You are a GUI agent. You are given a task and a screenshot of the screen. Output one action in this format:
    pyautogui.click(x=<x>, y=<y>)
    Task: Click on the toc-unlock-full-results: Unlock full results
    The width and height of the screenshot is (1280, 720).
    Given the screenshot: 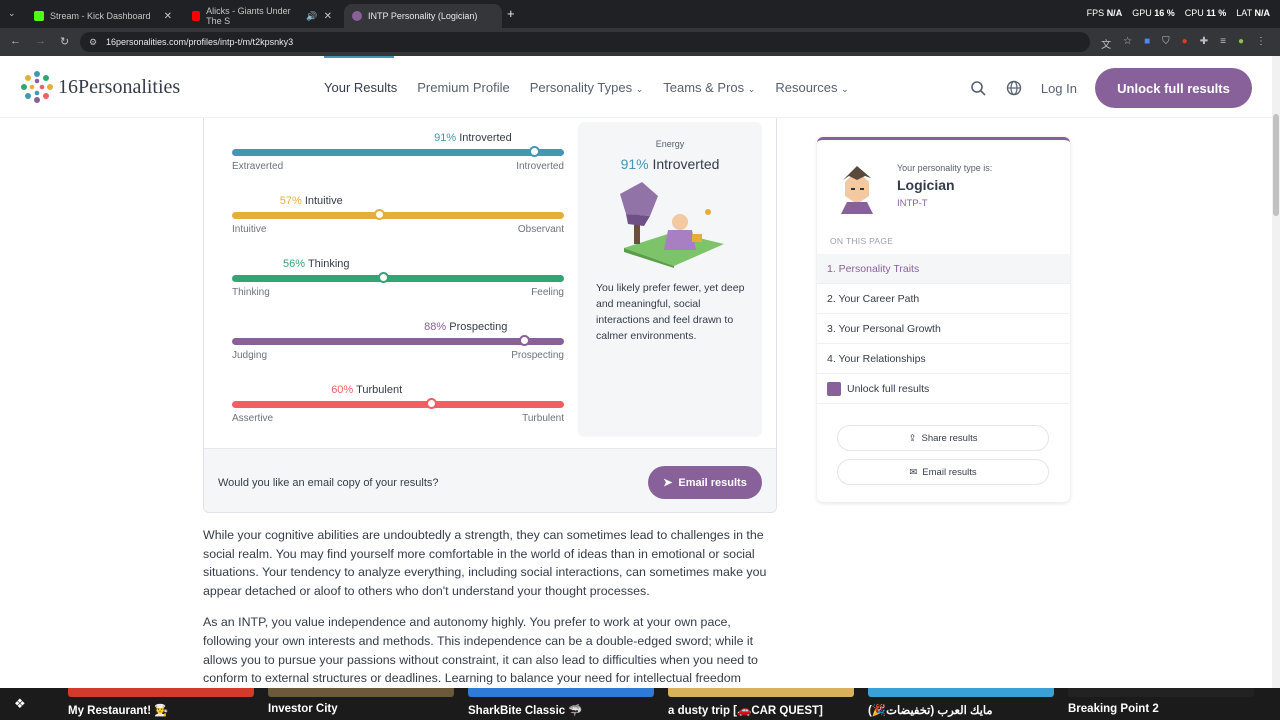 What is the action you would take?
    pyautogui.click(x=943, y=389)
    